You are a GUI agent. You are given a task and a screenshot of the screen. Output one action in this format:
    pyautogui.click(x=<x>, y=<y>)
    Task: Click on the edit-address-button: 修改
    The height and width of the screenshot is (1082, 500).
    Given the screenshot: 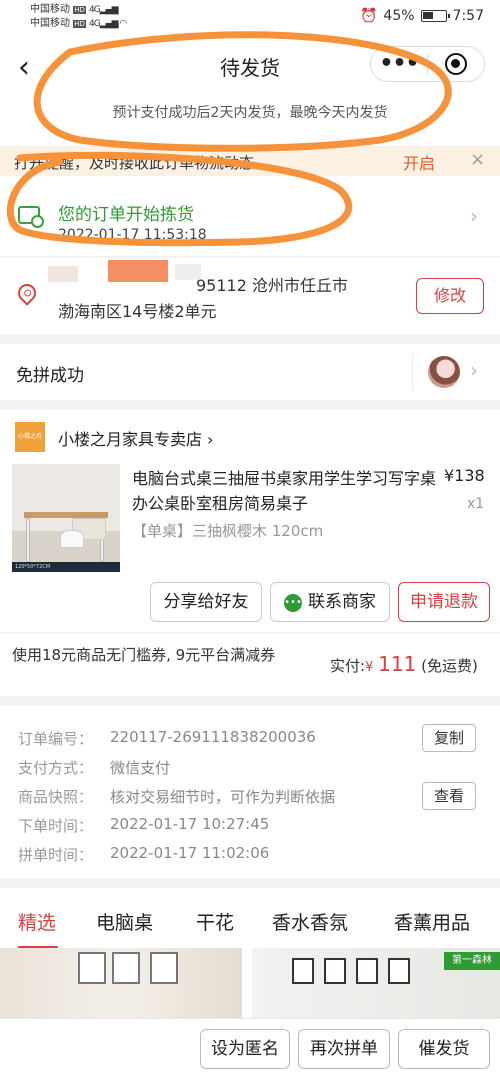 What is the action you would take?
    pyautogui.click(x=450, y=296)
    